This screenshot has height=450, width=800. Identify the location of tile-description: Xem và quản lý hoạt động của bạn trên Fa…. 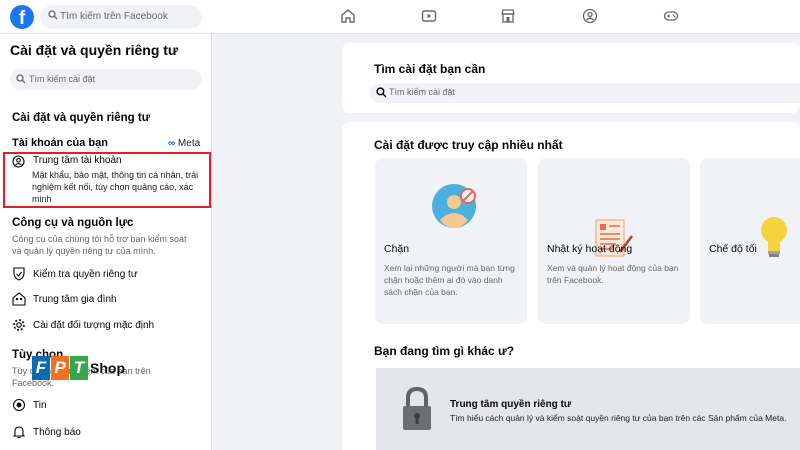
(613, 274).